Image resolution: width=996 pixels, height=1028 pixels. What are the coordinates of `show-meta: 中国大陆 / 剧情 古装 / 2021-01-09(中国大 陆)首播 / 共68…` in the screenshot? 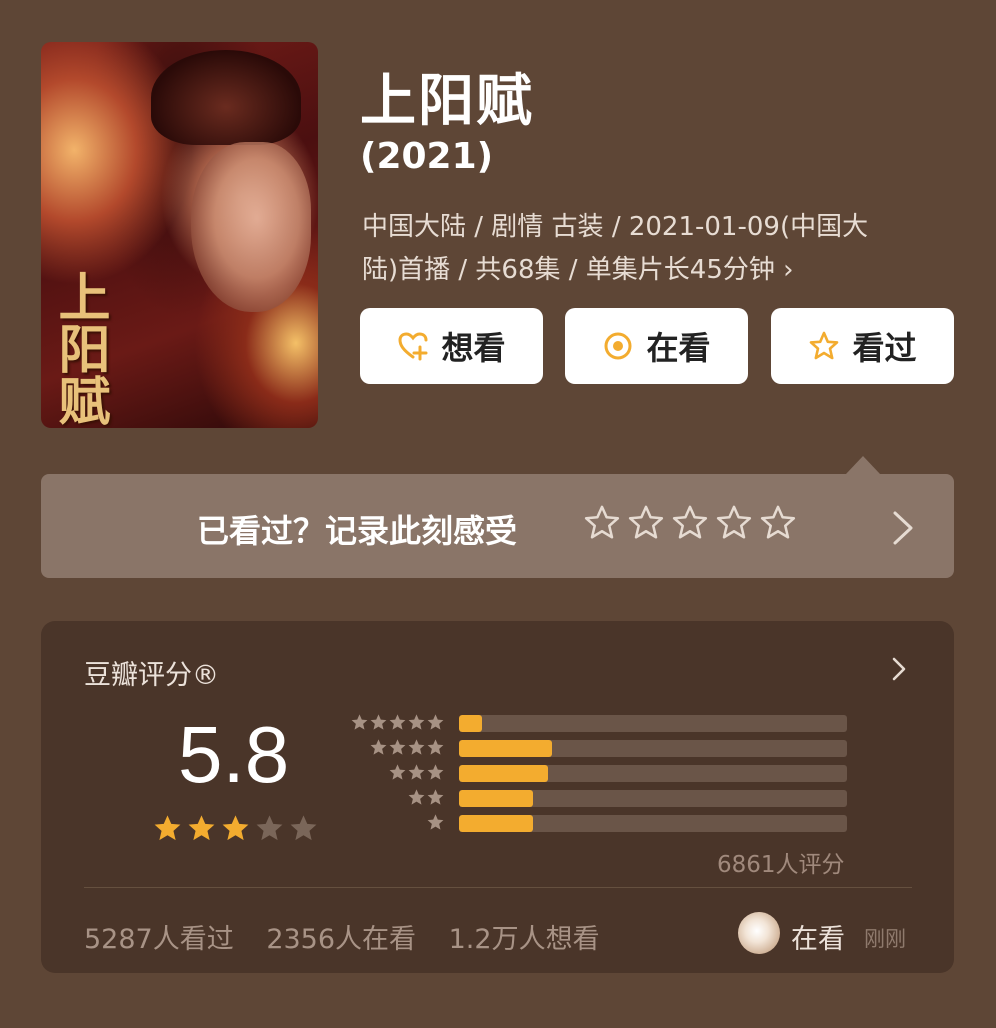 It's located at (652, 249).